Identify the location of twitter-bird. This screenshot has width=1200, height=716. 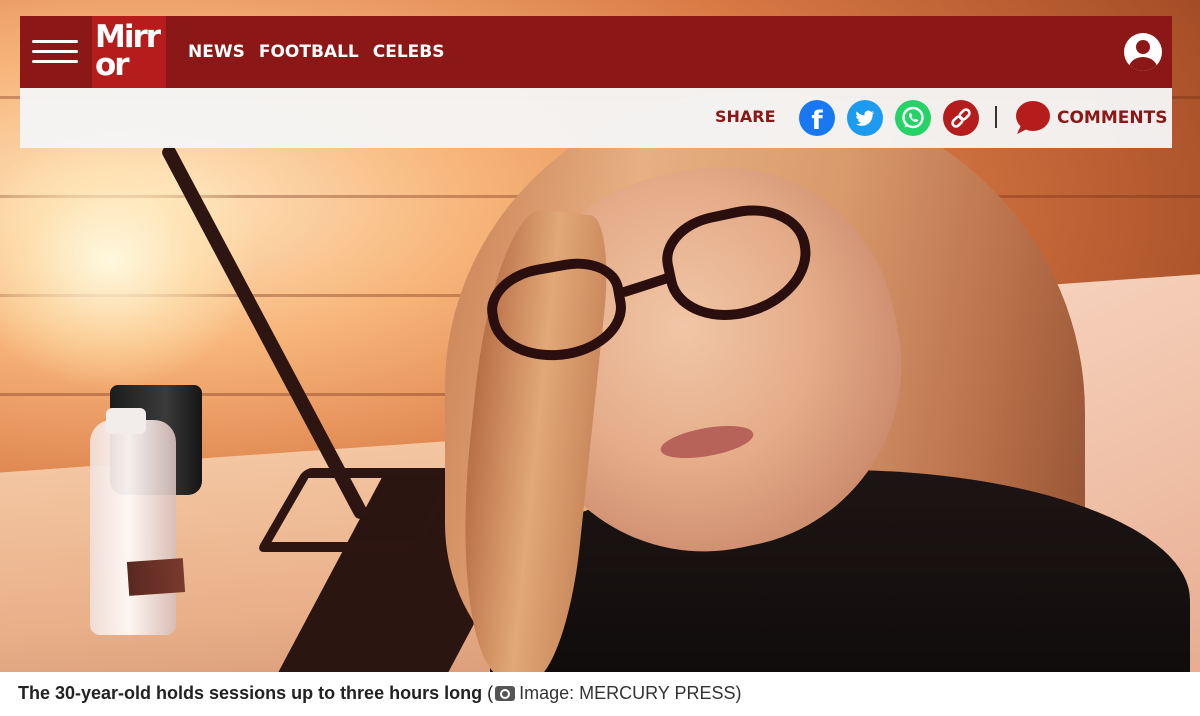
(865, 118).